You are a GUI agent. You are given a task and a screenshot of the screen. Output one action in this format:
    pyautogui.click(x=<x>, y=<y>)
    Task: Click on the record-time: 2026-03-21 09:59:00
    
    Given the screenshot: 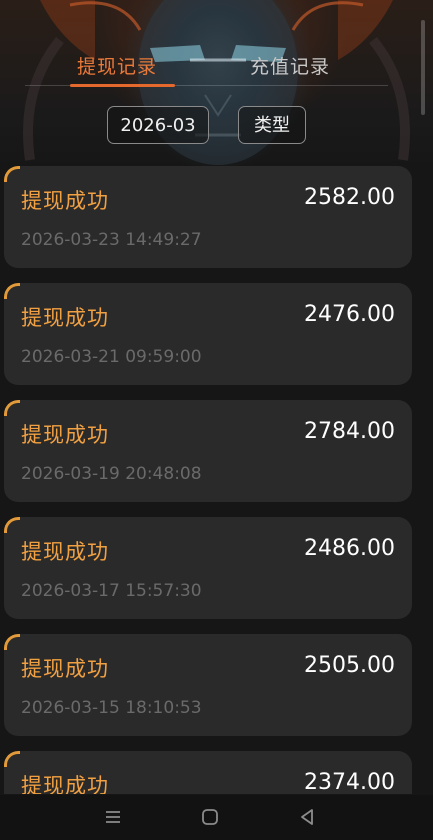 What is the action you would take?
    pyautogui.click(x=111, y=357)
    